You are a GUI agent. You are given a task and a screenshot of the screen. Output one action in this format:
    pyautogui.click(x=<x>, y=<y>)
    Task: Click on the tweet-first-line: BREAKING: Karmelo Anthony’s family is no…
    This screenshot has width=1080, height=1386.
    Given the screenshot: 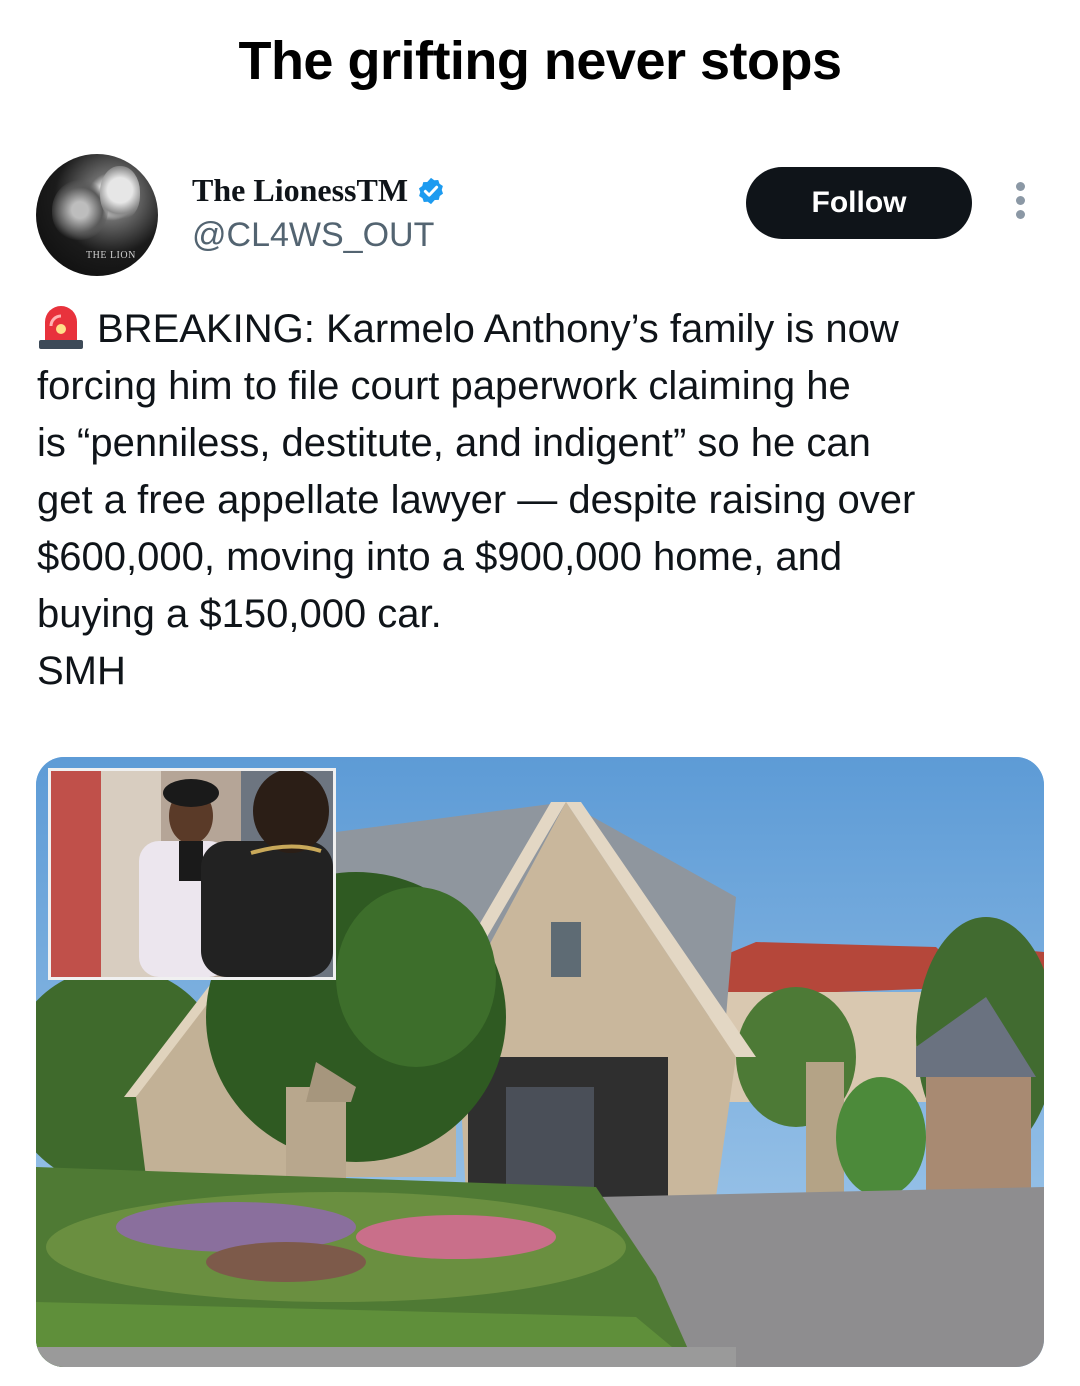 What is the action you would take?
    pyautogui.click(x=498, y=329)
    